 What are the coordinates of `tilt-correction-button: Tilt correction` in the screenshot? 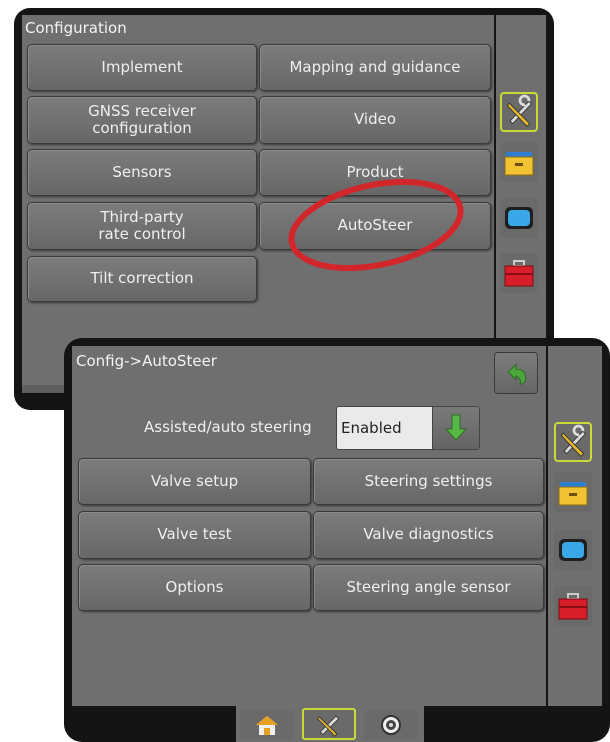 It's located at (142, 279).